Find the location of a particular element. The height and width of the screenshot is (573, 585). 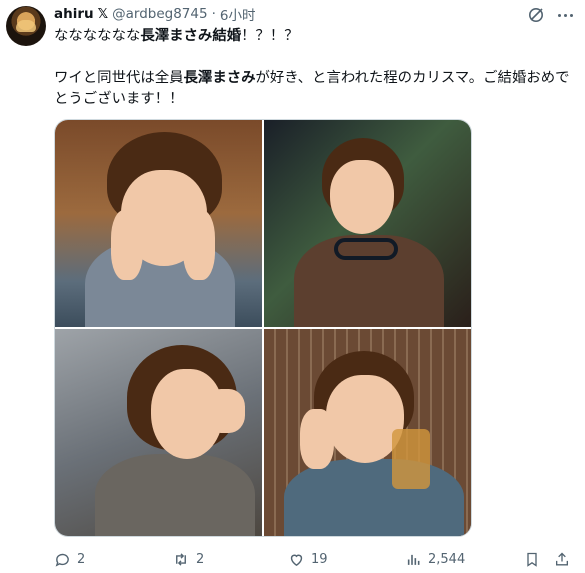

x-badge-icon: 𝕏 is located at coordinates (103, 14).